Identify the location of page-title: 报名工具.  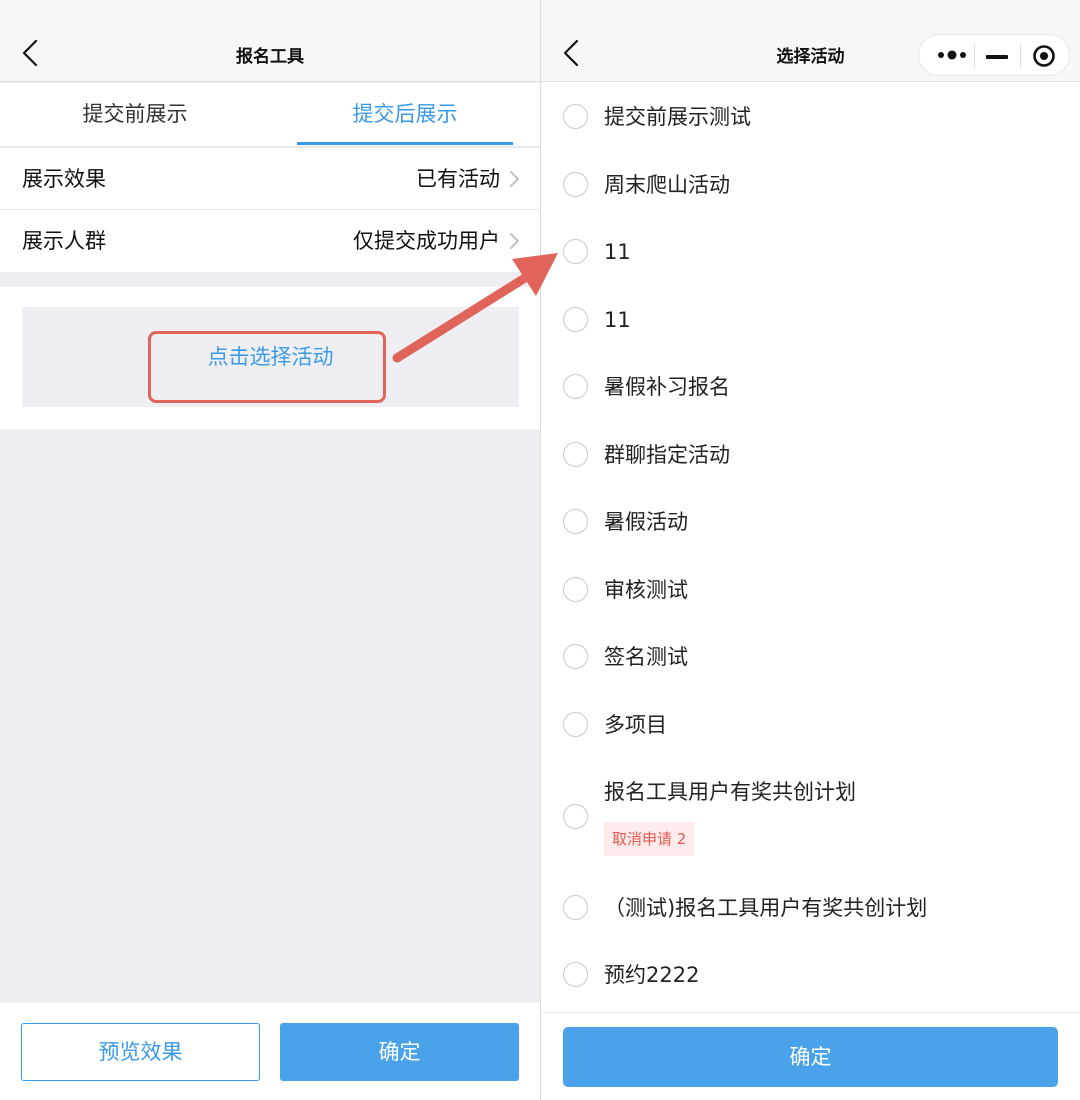
(270, 57).